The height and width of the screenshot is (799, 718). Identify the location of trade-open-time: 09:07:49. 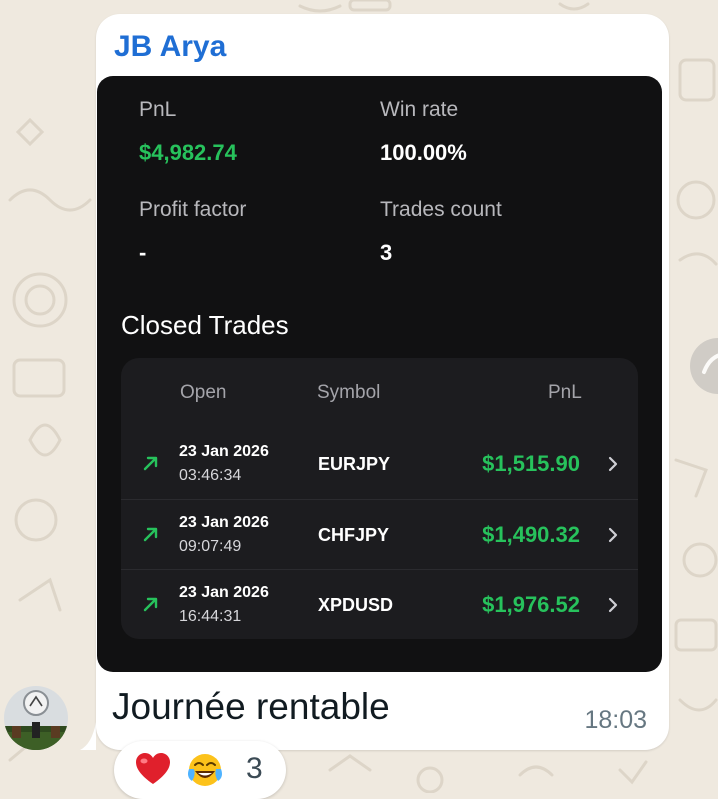
(210, 546).